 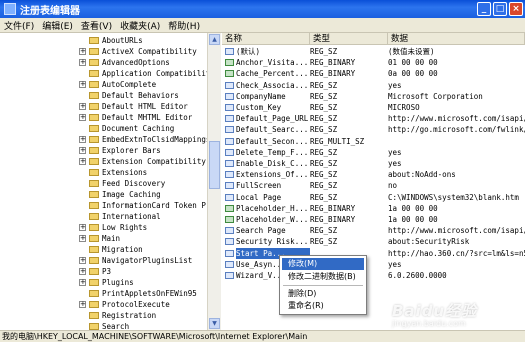 What do you see at coordinates (435, 96) in the screenshot?
I see `value-data: Microsoft Corporation` at bounding box center [435, 96].